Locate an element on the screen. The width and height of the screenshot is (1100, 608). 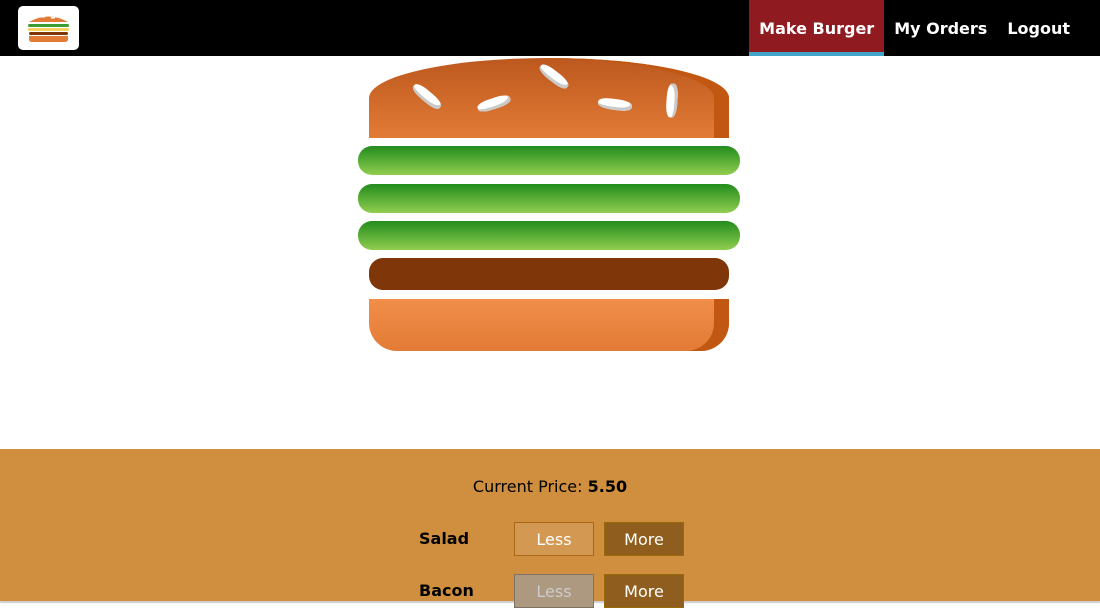
bacon-more-button: More is located at coordinates (644, 591).